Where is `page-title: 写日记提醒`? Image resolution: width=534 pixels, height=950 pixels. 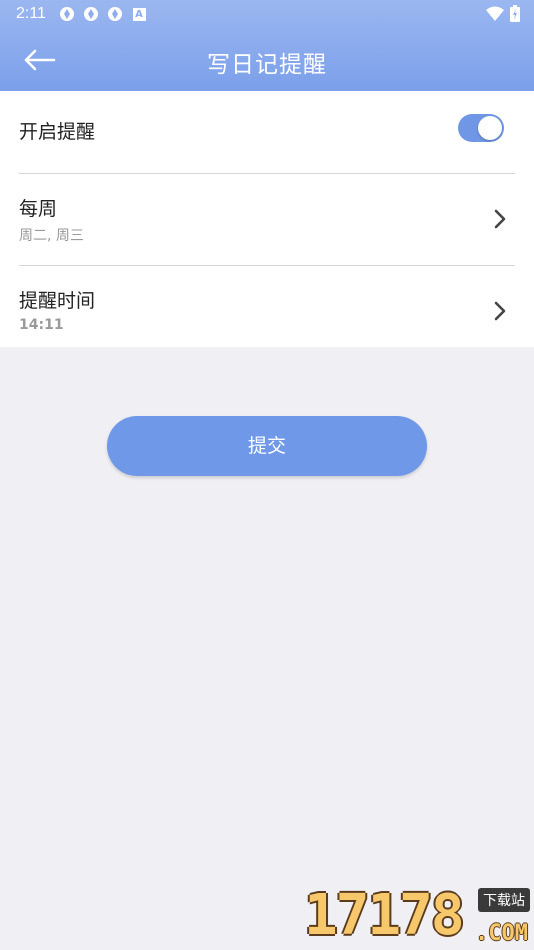
page-title: 写日记提醒 is located at coordinates (267, 65).